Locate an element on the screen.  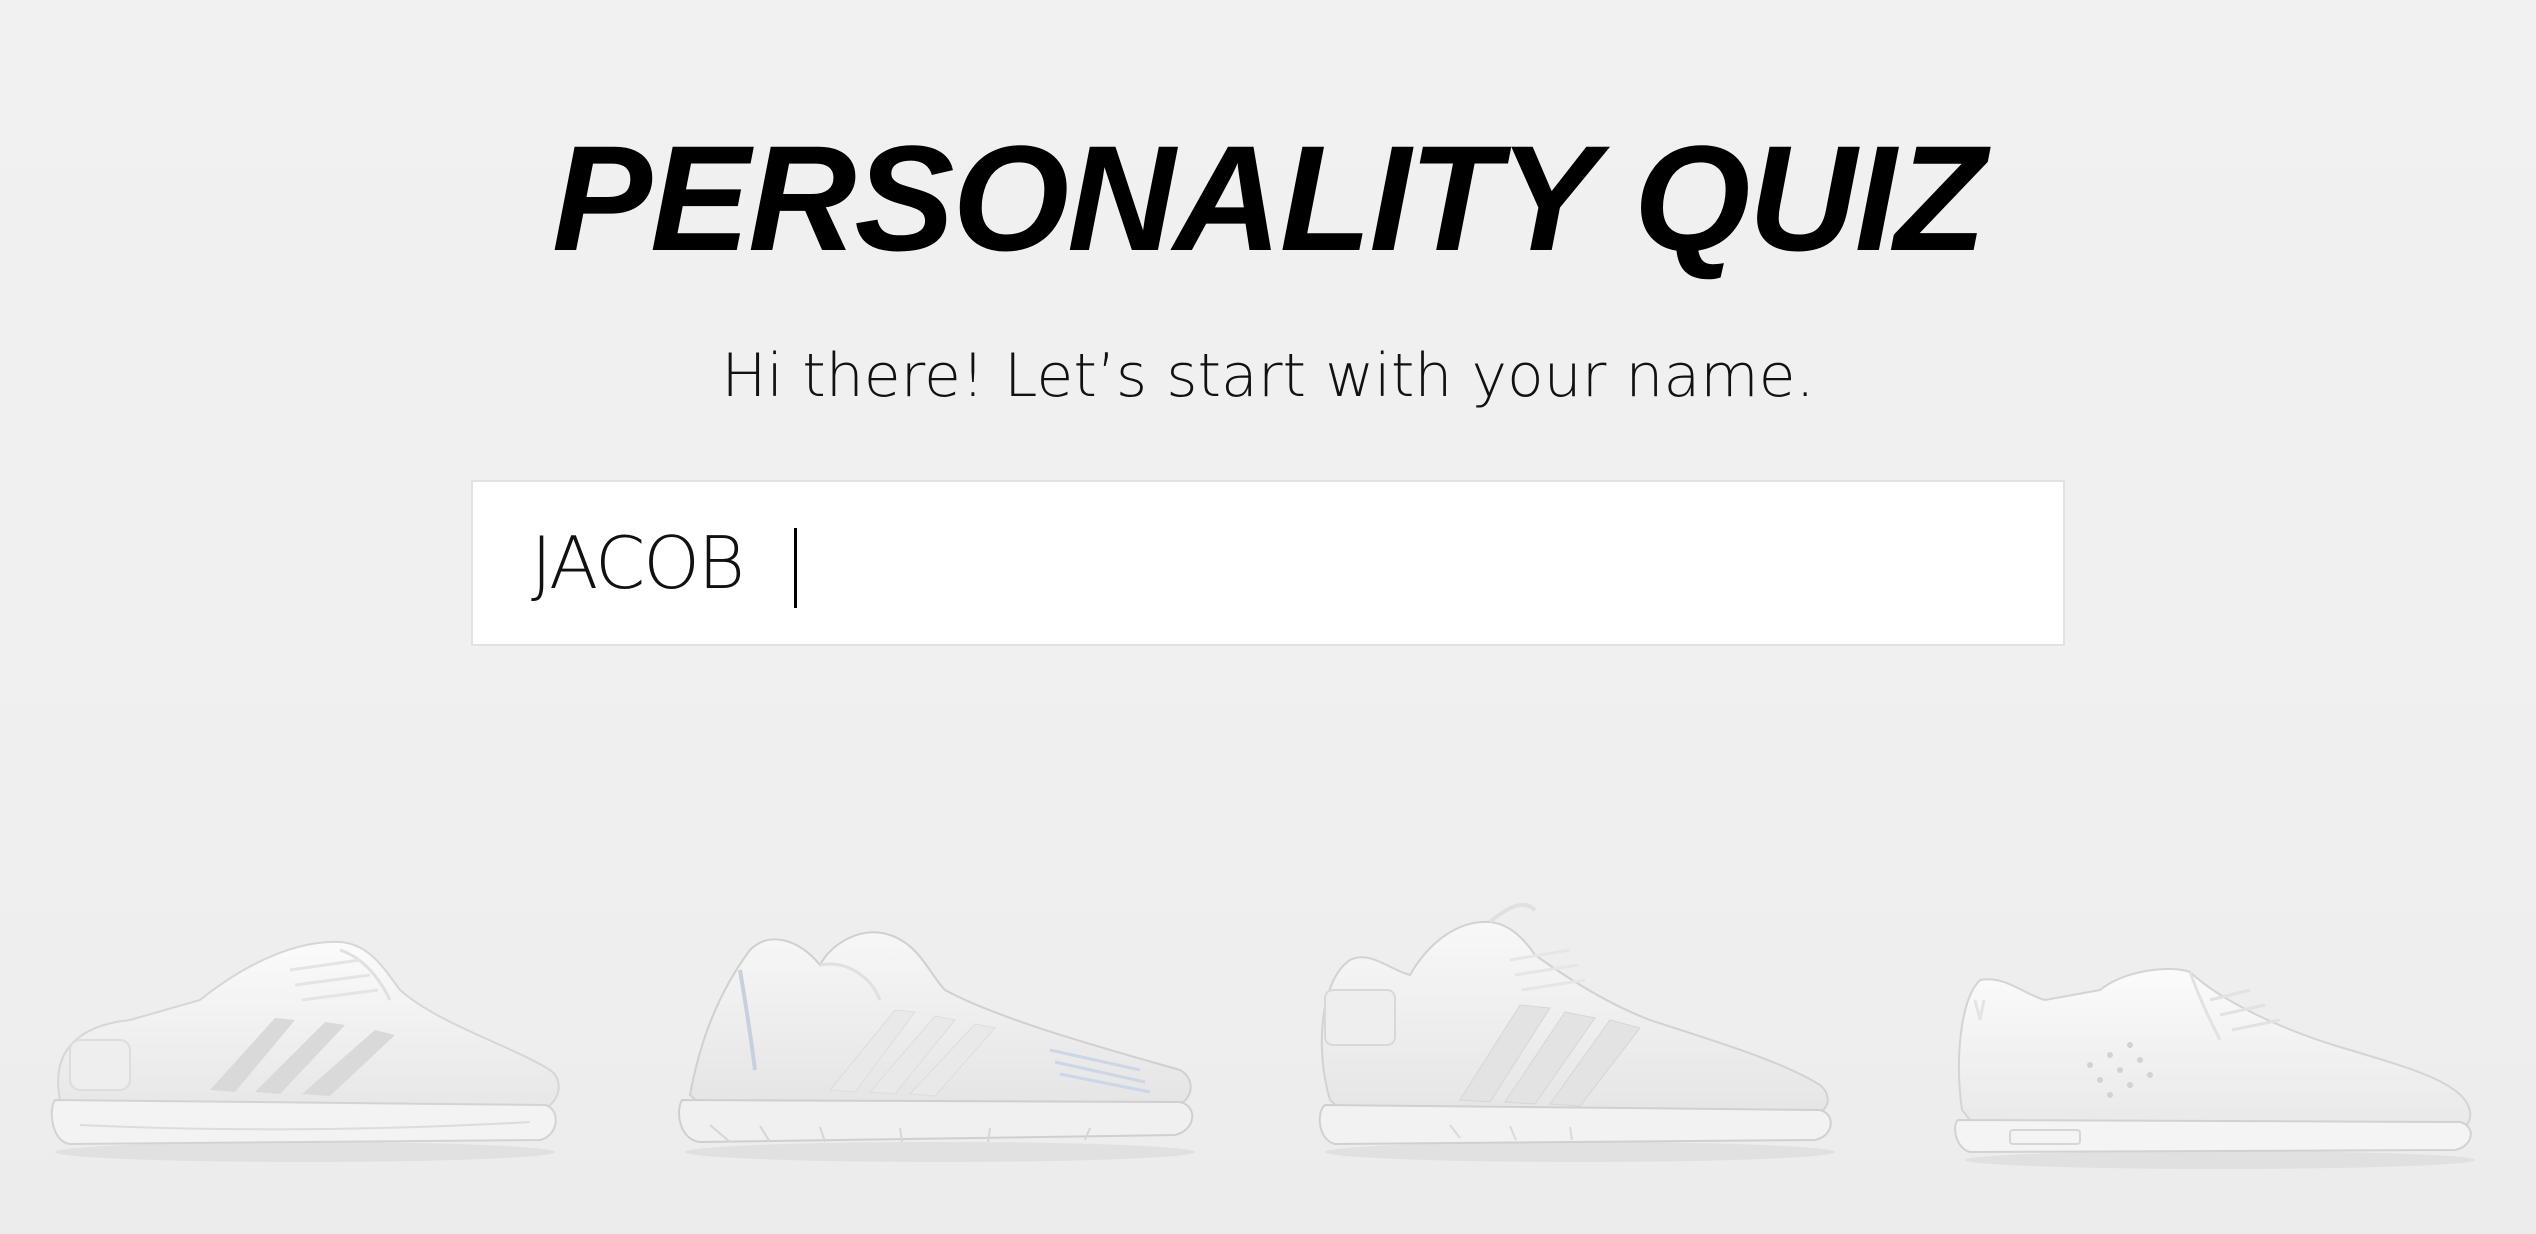
page-title: PERSONALITY QUIZ is located at coordinates (1268, 198).